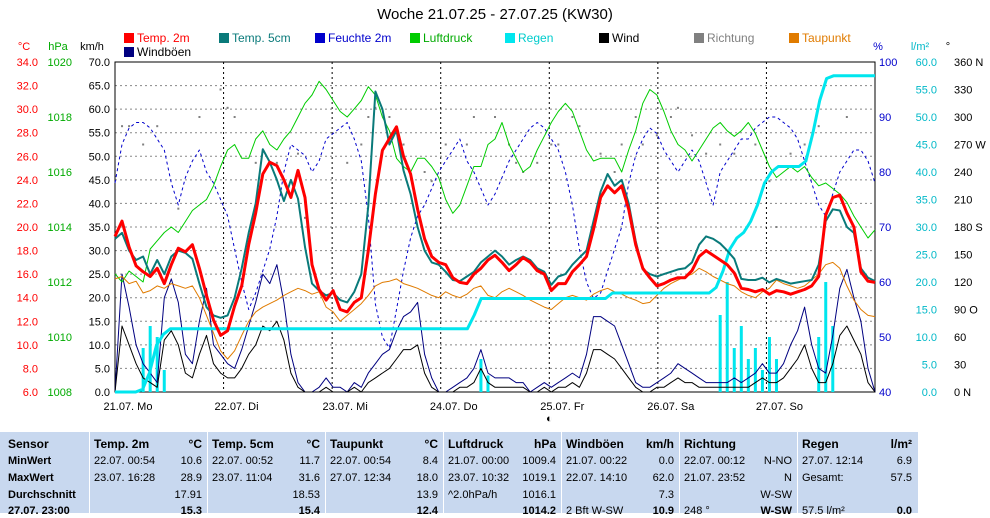  What do you see at coordinates (188, 495) in the screenshot?
I see `stats-cell-row: 17.91` at bounding box center [188, 495].